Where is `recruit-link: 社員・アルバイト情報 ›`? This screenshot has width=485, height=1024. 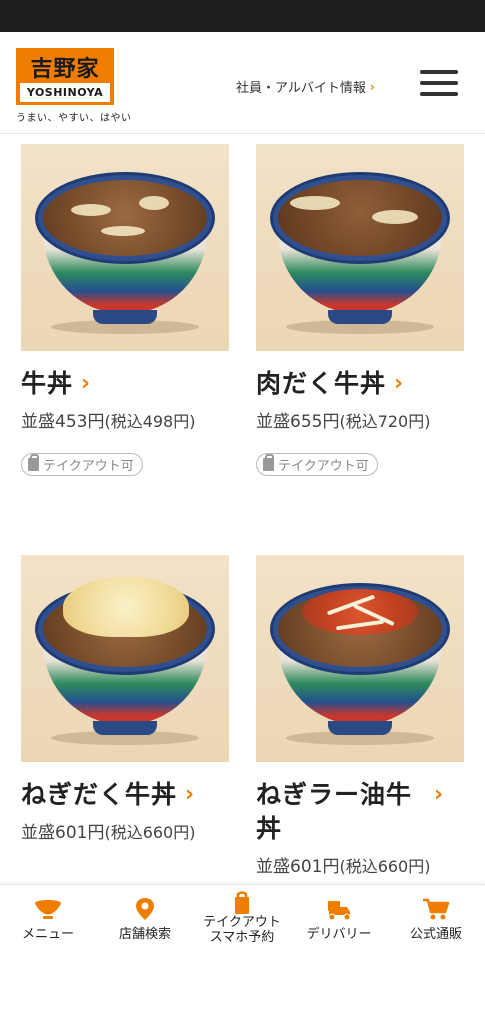
recruit-link: 社員・アルバイト情報 › is located at coordinates (305, 87).